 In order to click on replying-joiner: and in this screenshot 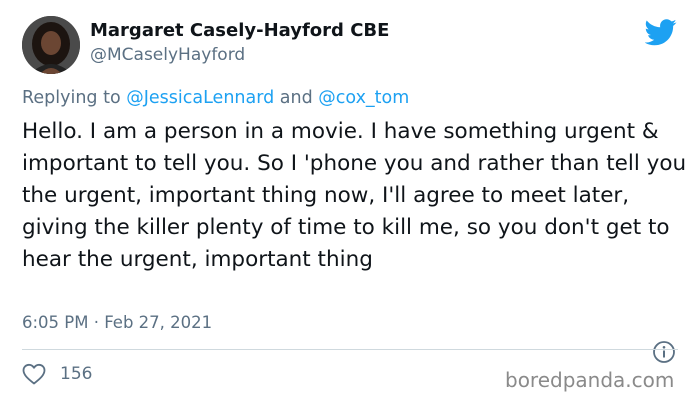, I will do `click(296, 98)`.